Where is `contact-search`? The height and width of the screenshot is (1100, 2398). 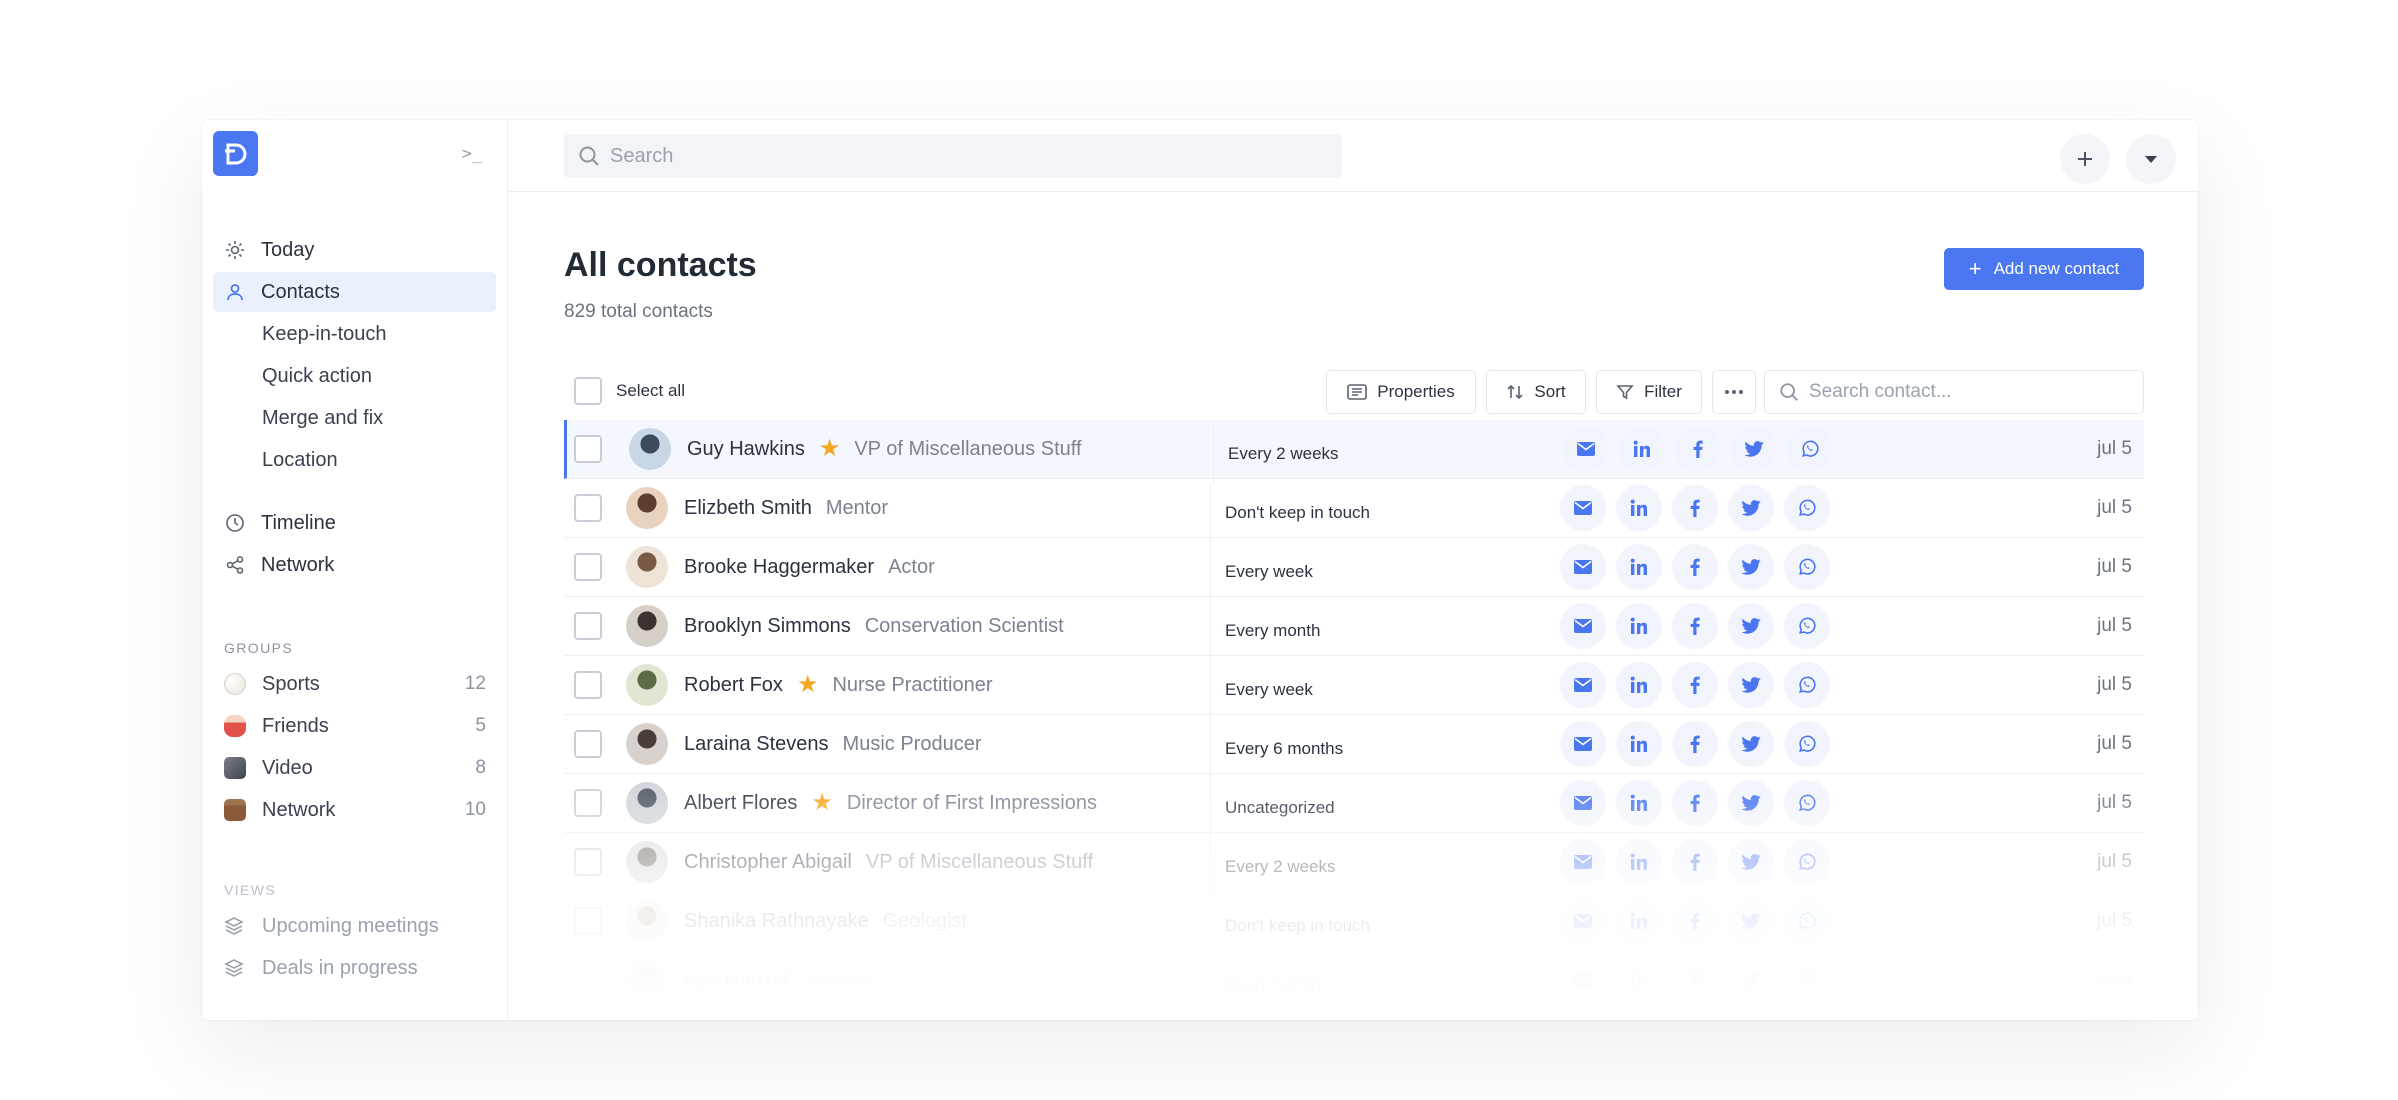
contact-search is located at coordinates (1954, 392).